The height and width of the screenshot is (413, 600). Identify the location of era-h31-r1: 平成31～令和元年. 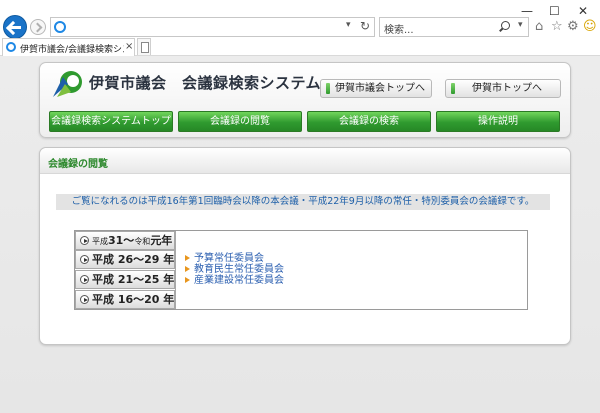
(125, 240).